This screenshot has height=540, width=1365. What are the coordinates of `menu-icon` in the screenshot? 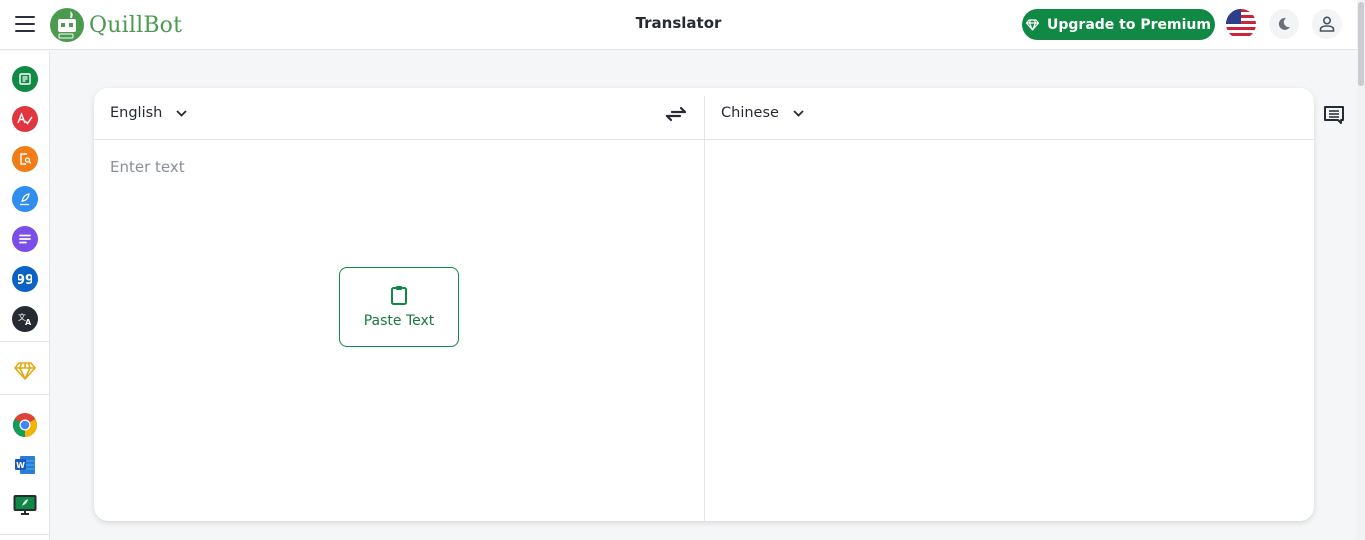 It's located at (25, 24).